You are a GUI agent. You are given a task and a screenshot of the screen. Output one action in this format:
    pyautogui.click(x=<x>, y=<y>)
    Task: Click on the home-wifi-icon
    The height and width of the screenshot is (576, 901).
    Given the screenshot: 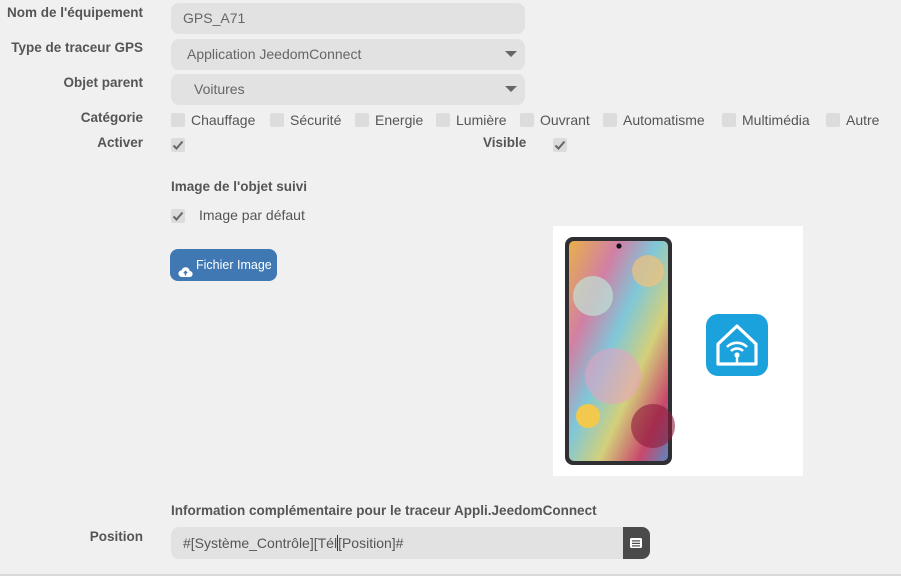 What is the action you would take?
    pyautogui.click(x=737, y=345)
    